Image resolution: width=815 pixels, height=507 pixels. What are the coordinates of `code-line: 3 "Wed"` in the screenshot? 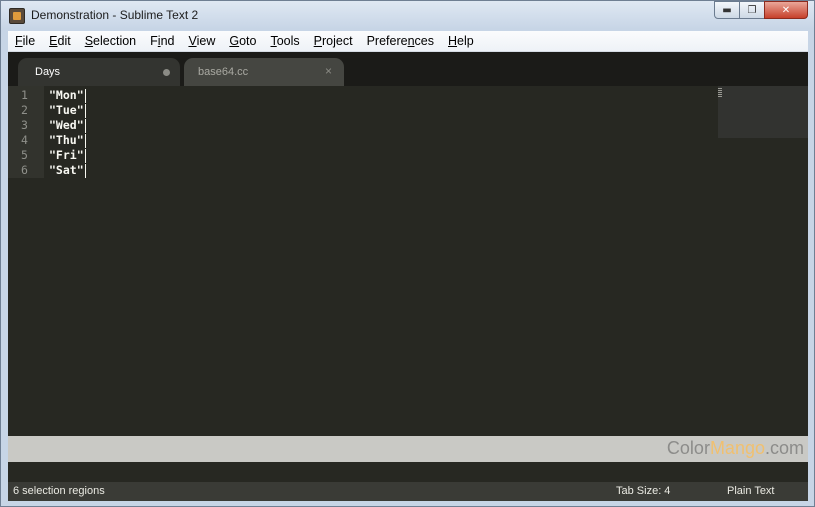 It's located at (58, 125).